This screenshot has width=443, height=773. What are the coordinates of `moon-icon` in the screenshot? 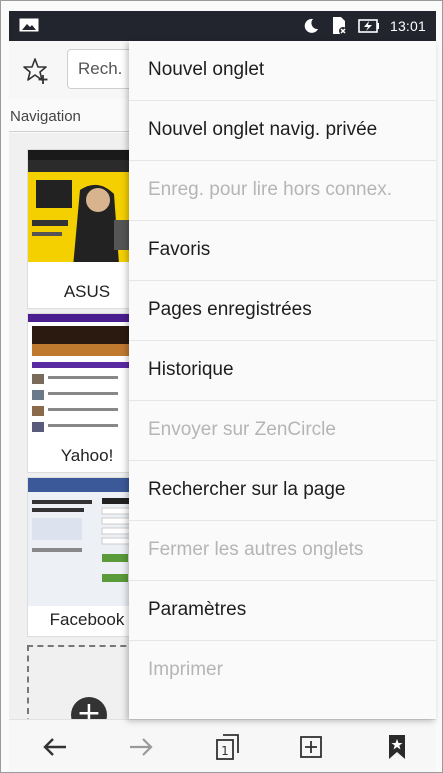 It's located at (311, 25).